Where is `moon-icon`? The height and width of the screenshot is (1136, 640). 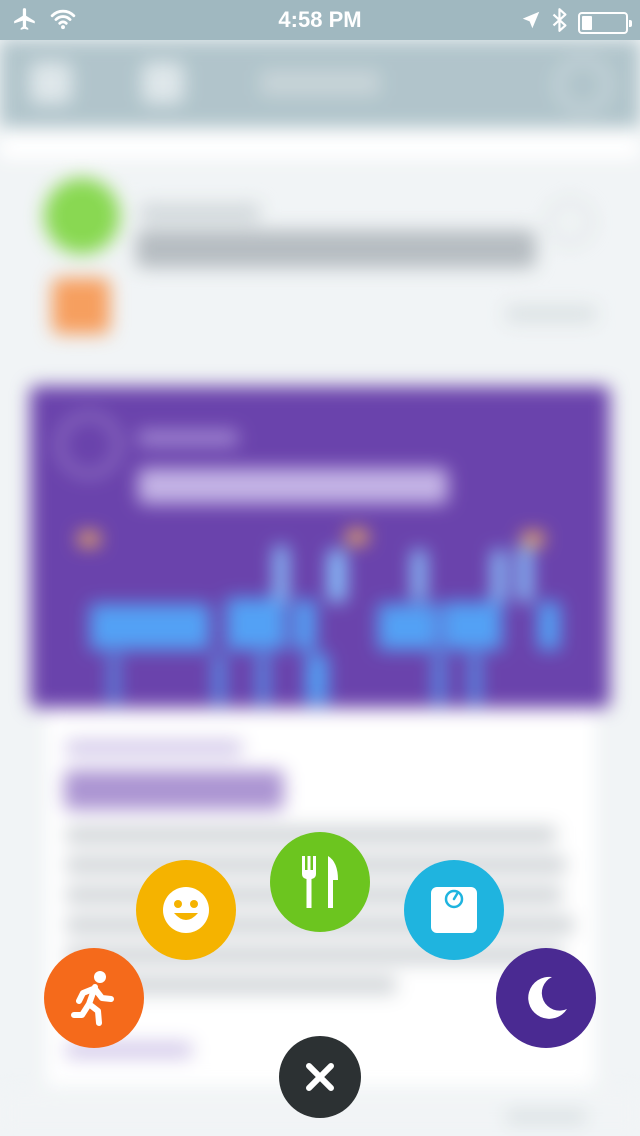
moon-icon is located at coordinates (546, 998).